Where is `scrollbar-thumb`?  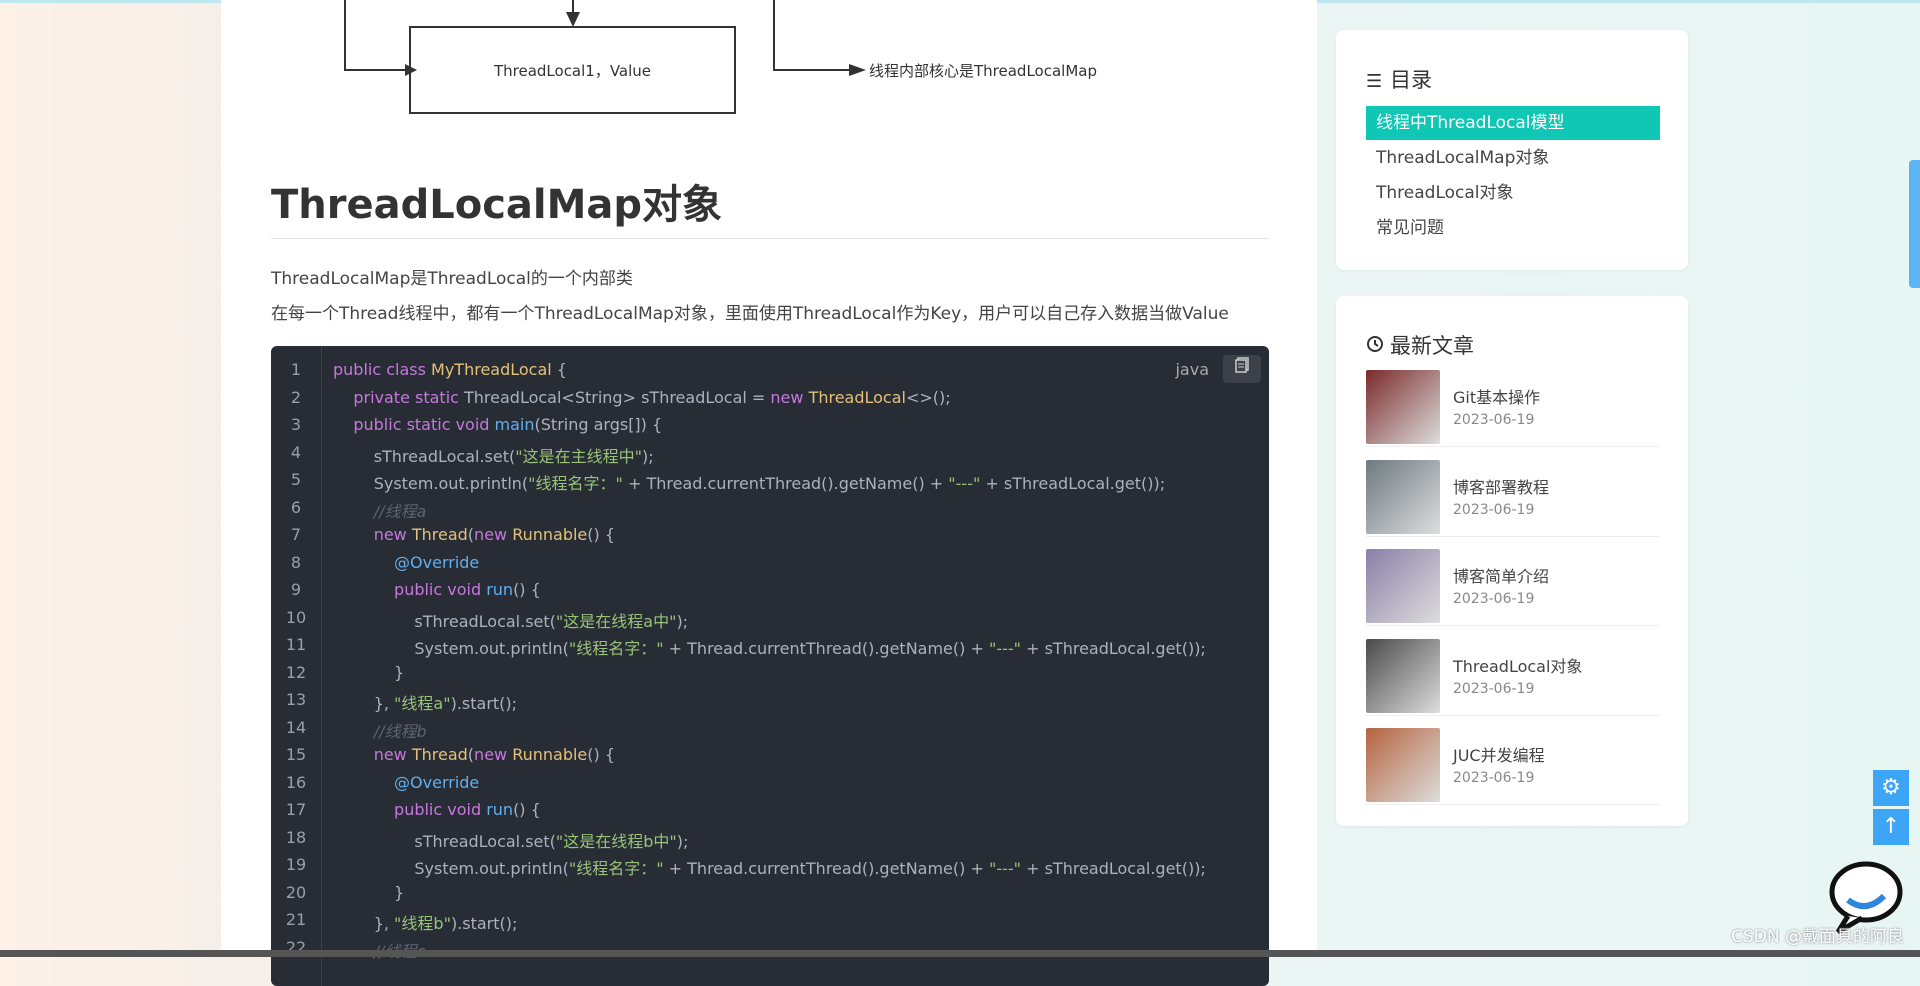
scrollbar-thumb is located at coordinates (1914, 224).